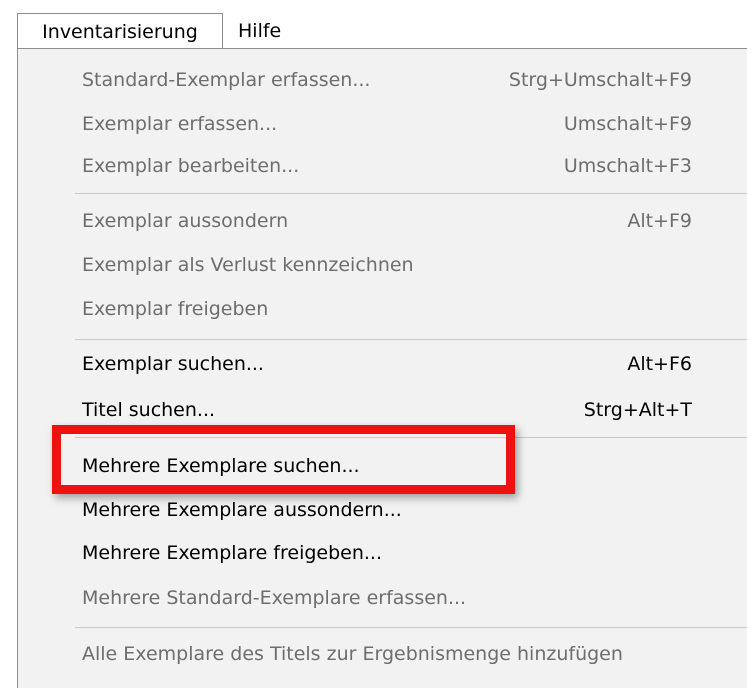 The width and height of the screenshot is (747, 688). Describe the element at coordinates (175, 309) in the screenshot. I see `menu-item-label: Exemplar freigeben` at that location.